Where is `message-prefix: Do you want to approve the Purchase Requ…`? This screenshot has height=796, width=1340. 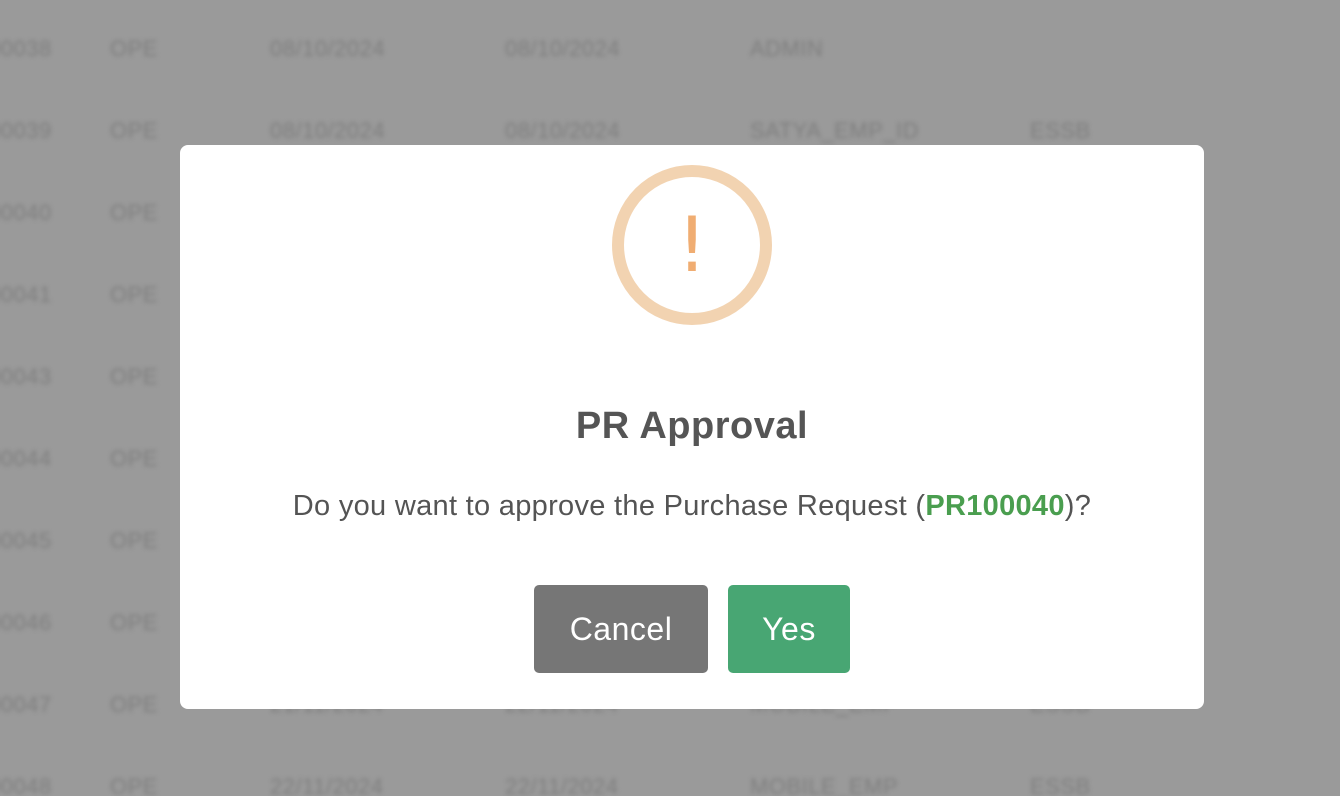 message-prefix: Do you want to approve the Purchase Requ… is located at coordinates (609, 506).